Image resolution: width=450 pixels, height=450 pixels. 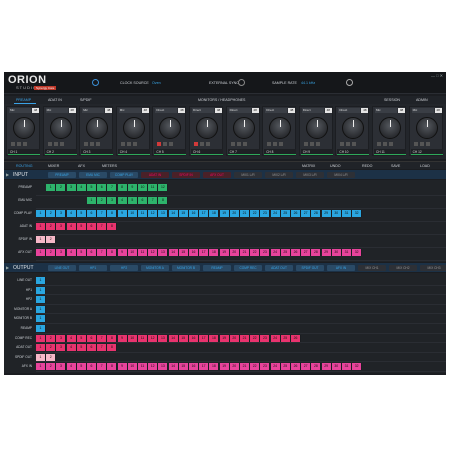 I want to click on tab-spdif: S/PDIF, so click(x=86, y=100).